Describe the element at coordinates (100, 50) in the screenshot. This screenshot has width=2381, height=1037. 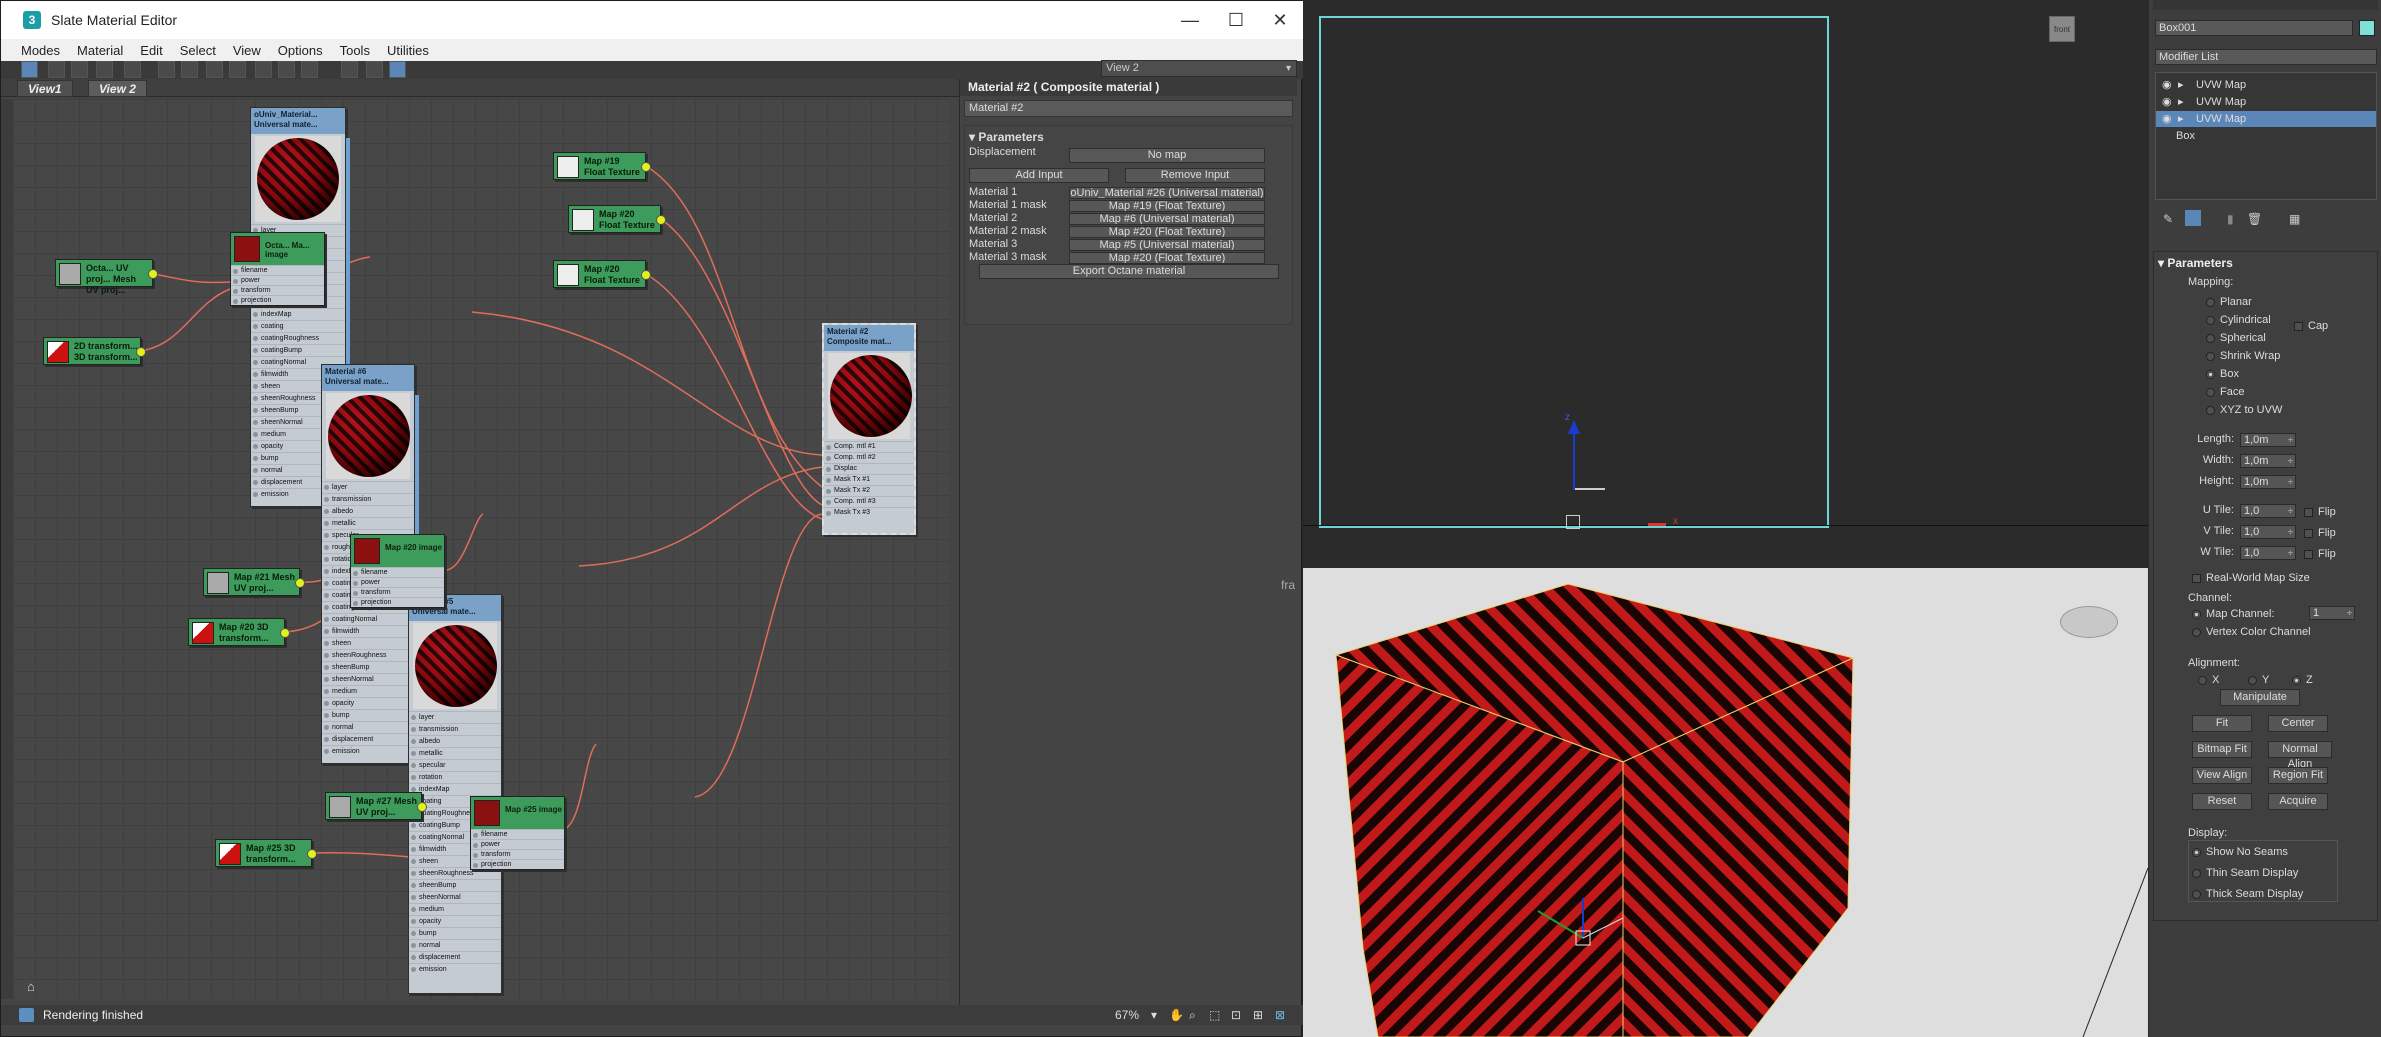
I see `menu-material: Material` at that location.